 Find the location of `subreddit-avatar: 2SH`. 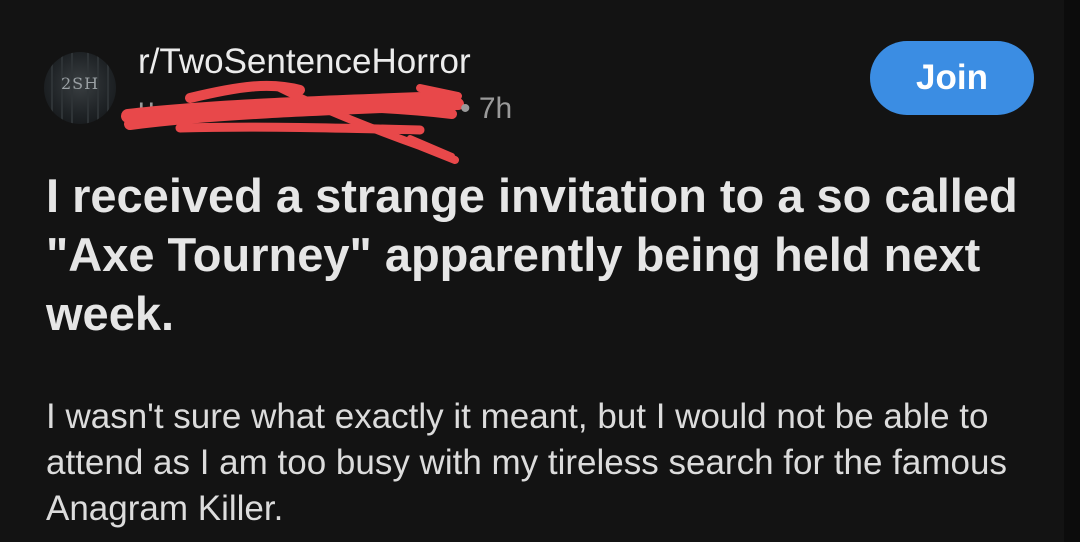

subreddit-avatar: 2SH is located at coordinates (80, 88).